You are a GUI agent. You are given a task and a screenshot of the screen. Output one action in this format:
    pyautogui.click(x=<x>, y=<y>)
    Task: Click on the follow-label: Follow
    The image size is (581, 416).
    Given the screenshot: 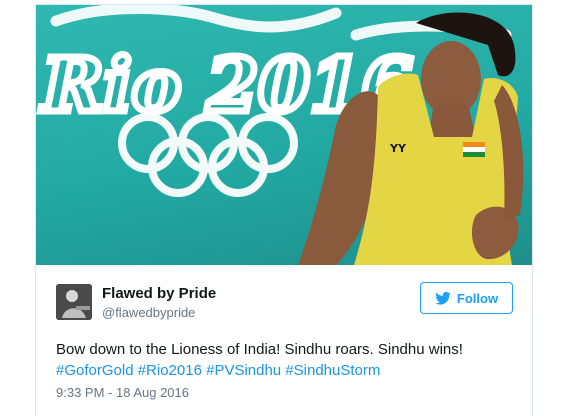 What is the action you would take?
    pyautogui.click(x=477, y=298)
    